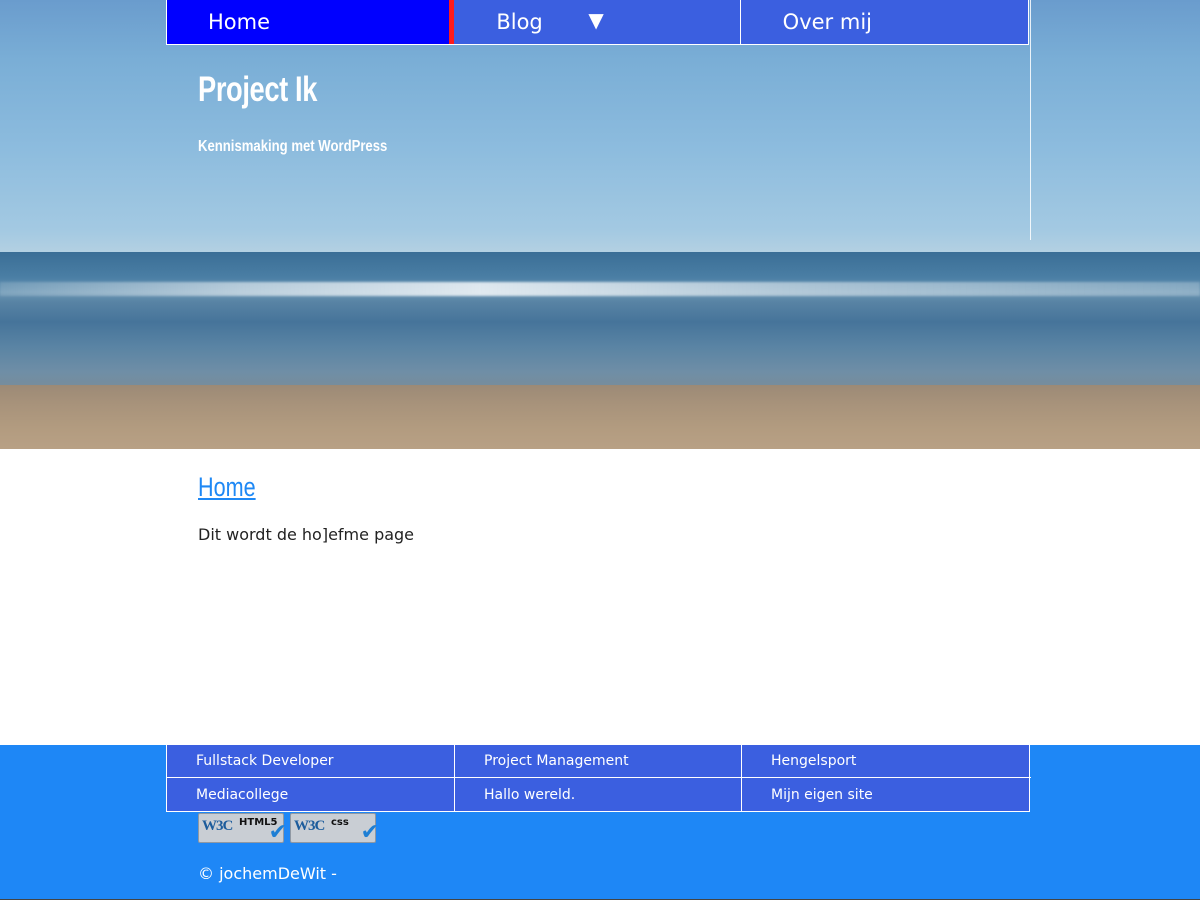 Image resolution: width=1200 pixels, height=900 pixels. I want to click on footer-link-hengelsport: Hengelsport, so click(886, 761).